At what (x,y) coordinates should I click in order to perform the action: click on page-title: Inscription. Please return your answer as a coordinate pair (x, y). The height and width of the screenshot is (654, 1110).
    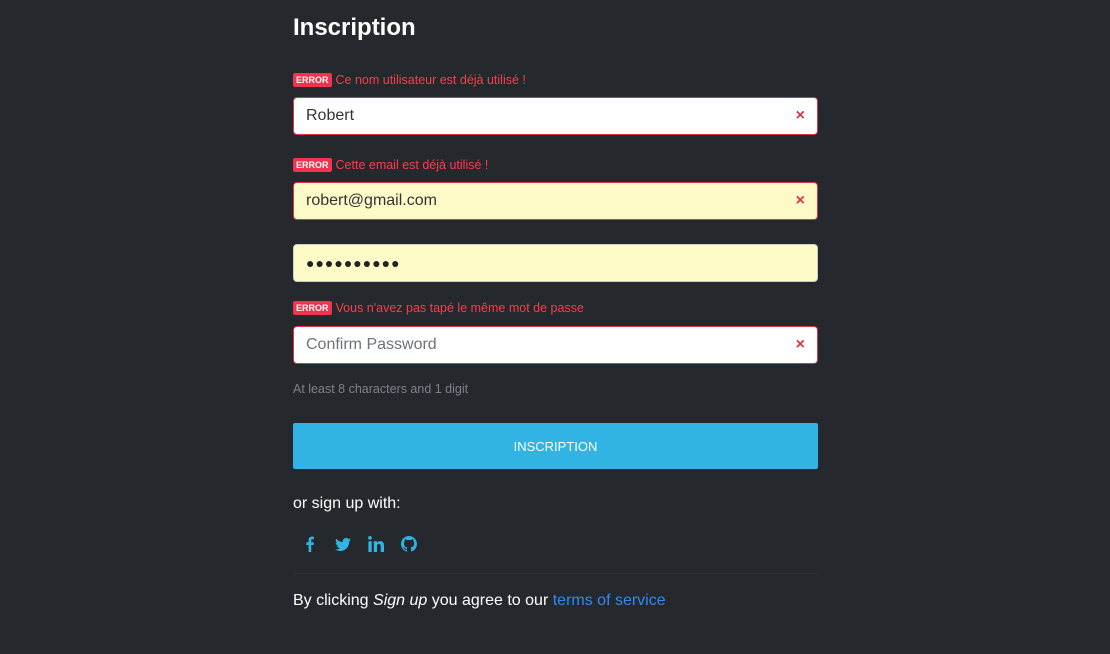
    Looking at the image, I should click on (354, 27).